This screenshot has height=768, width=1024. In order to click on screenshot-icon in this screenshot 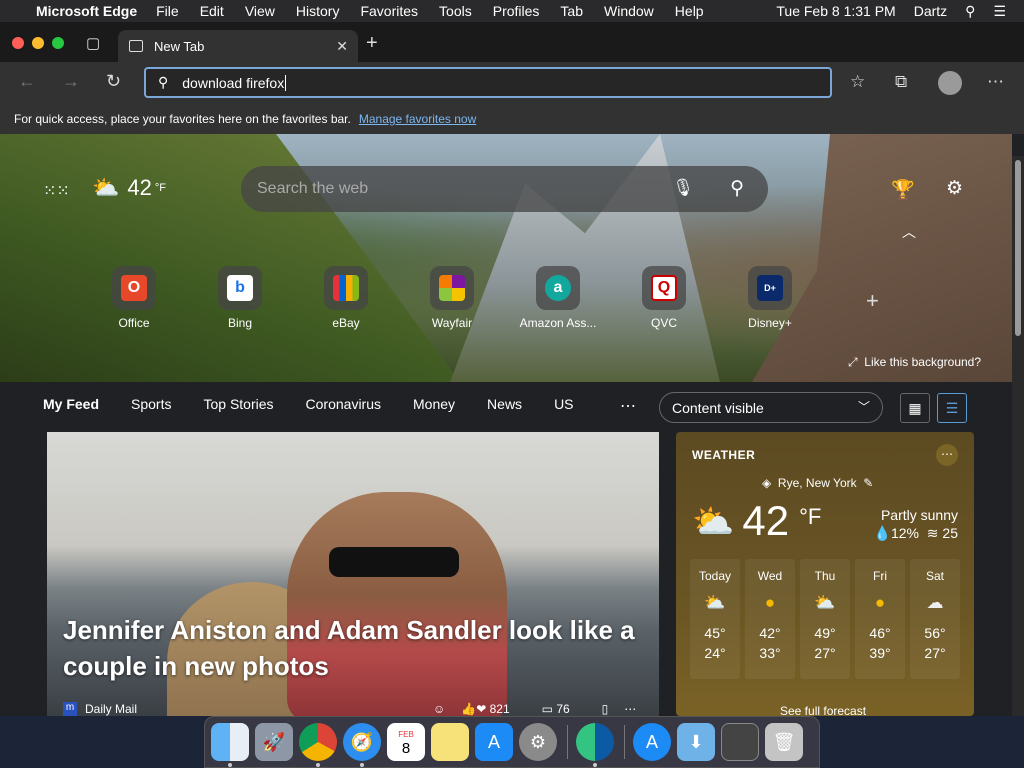, I will do `click(740, 742)`.